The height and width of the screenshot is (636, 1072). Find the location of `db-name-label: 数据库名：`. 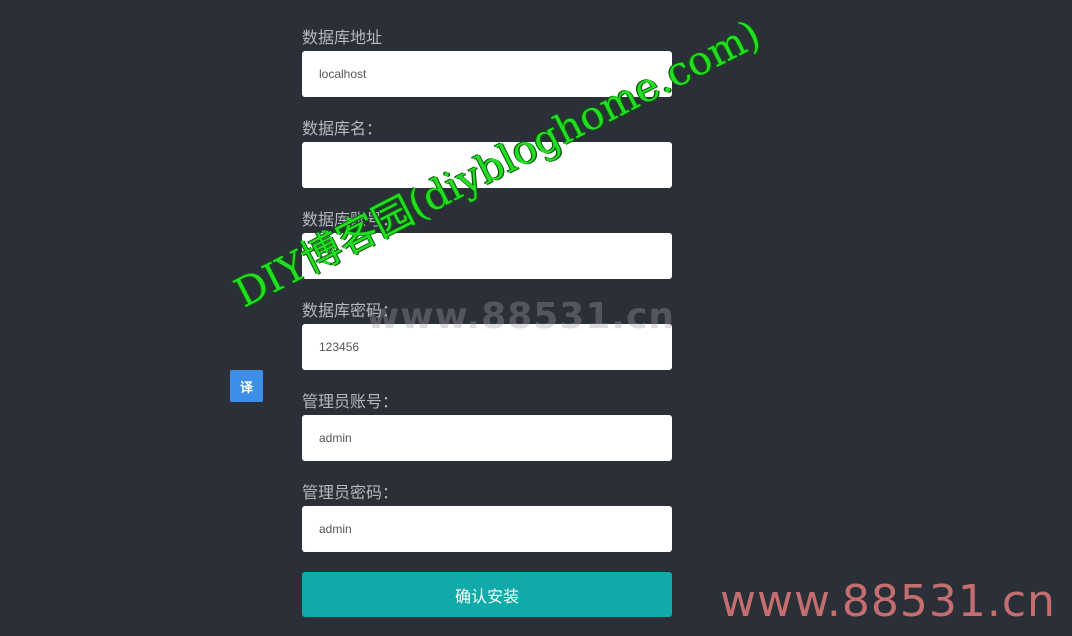

db-name-label: 数据库名： is located at coordinates (342, 128).